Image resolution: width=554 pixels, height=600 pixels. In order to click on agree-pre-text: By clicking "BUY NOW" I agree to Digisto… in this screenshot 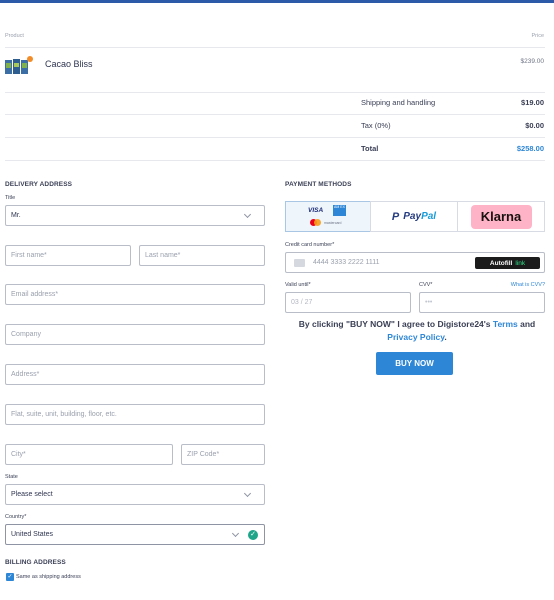, I will do `click(395, 324)`.